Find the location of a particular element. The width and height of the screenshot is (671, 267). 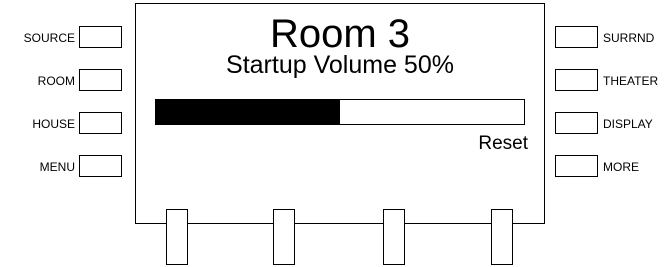

display-button is located at coordinates (576, 123).